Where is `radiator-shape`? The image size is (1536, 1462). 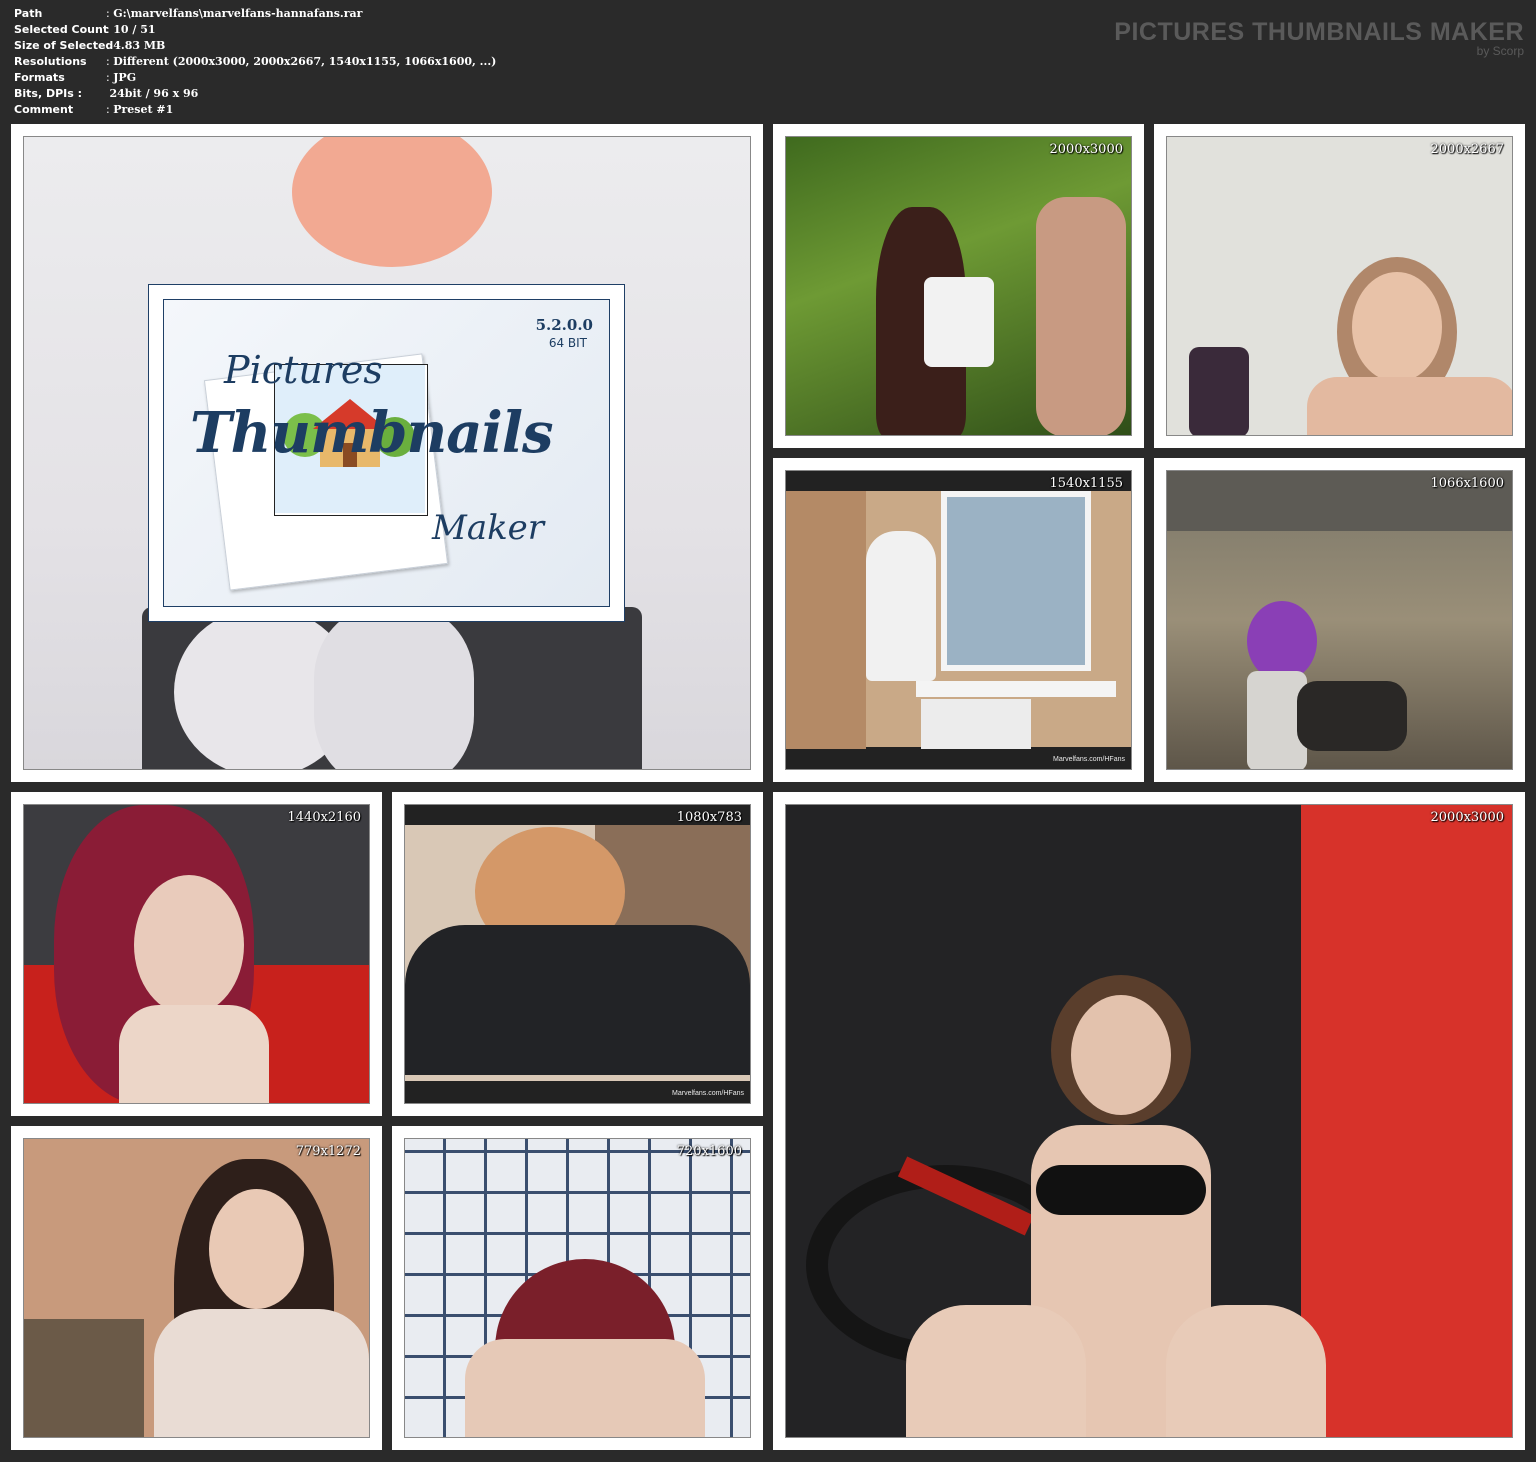 radiator-shape is located at coordinates (976, 724).